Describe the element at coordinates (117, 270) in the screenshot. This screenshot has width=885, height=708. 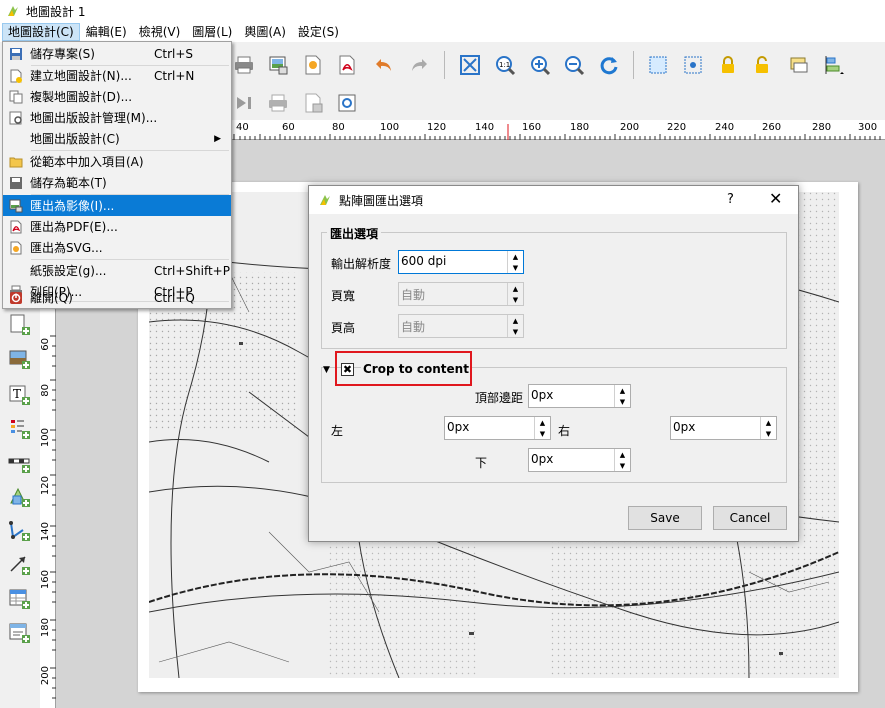
I see `menu-item-page-setup: 紙張設定(g)... Ctrl+Shift+P` at that location.